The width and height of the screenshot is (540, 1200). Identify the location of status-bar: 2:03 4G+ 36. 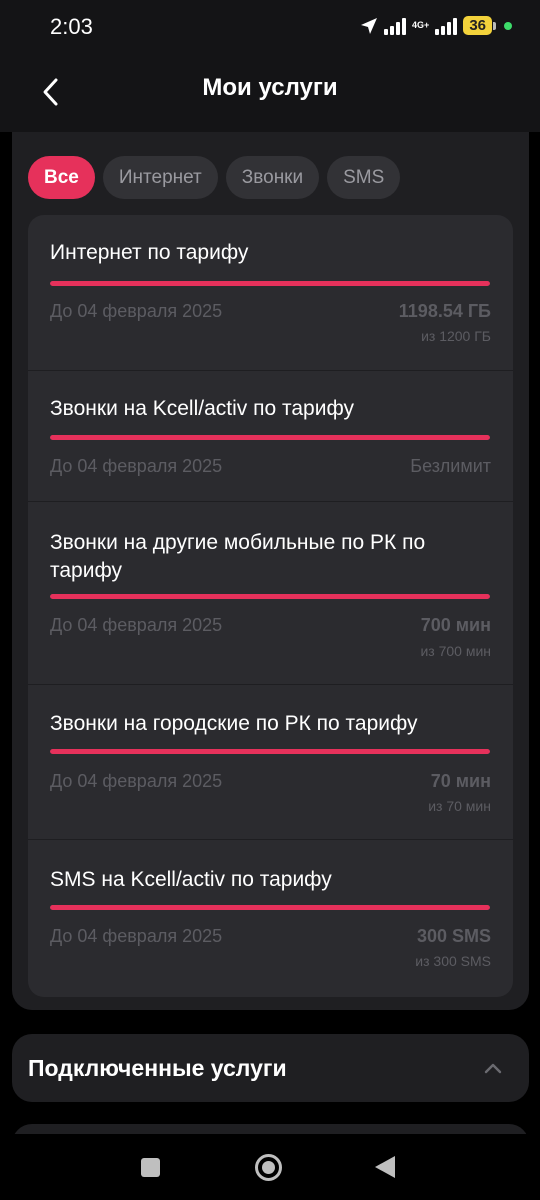
(270, 28).